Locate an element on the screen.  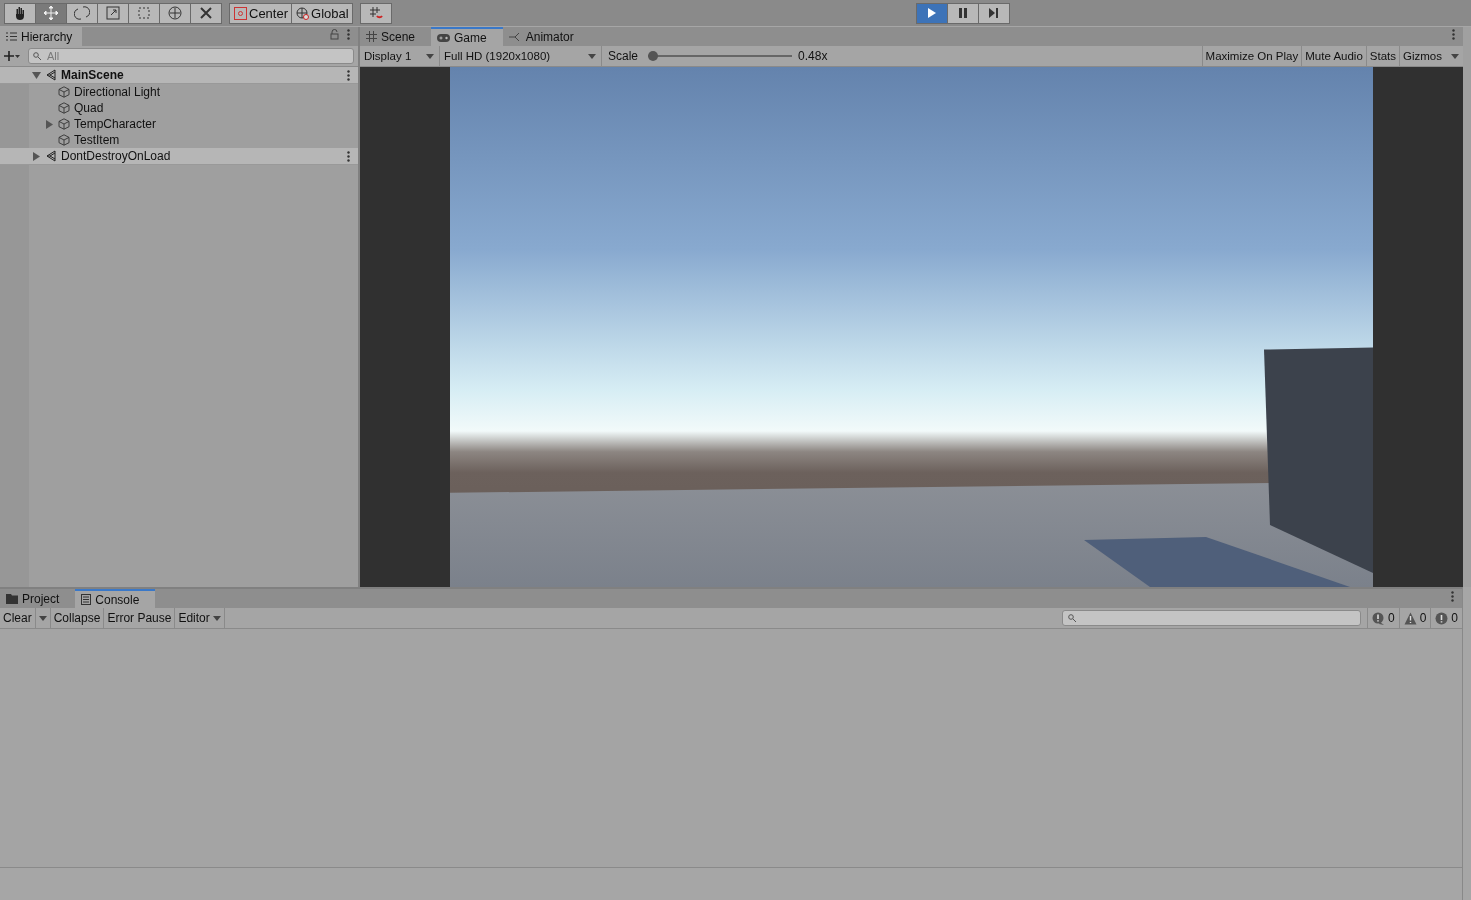
animator-tab: Animator is located at coordinates (546, 36).